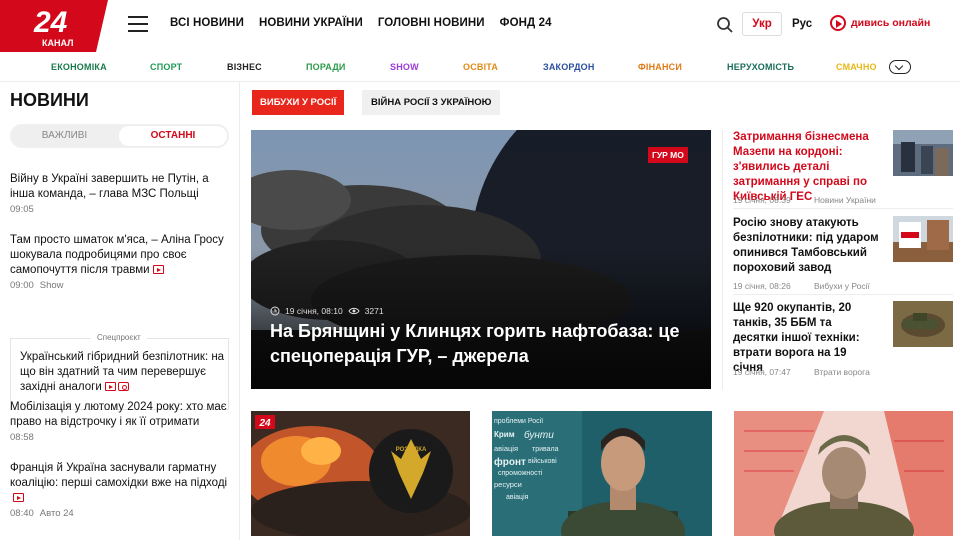  I want to click on news-section: Show, so click(52, 285).